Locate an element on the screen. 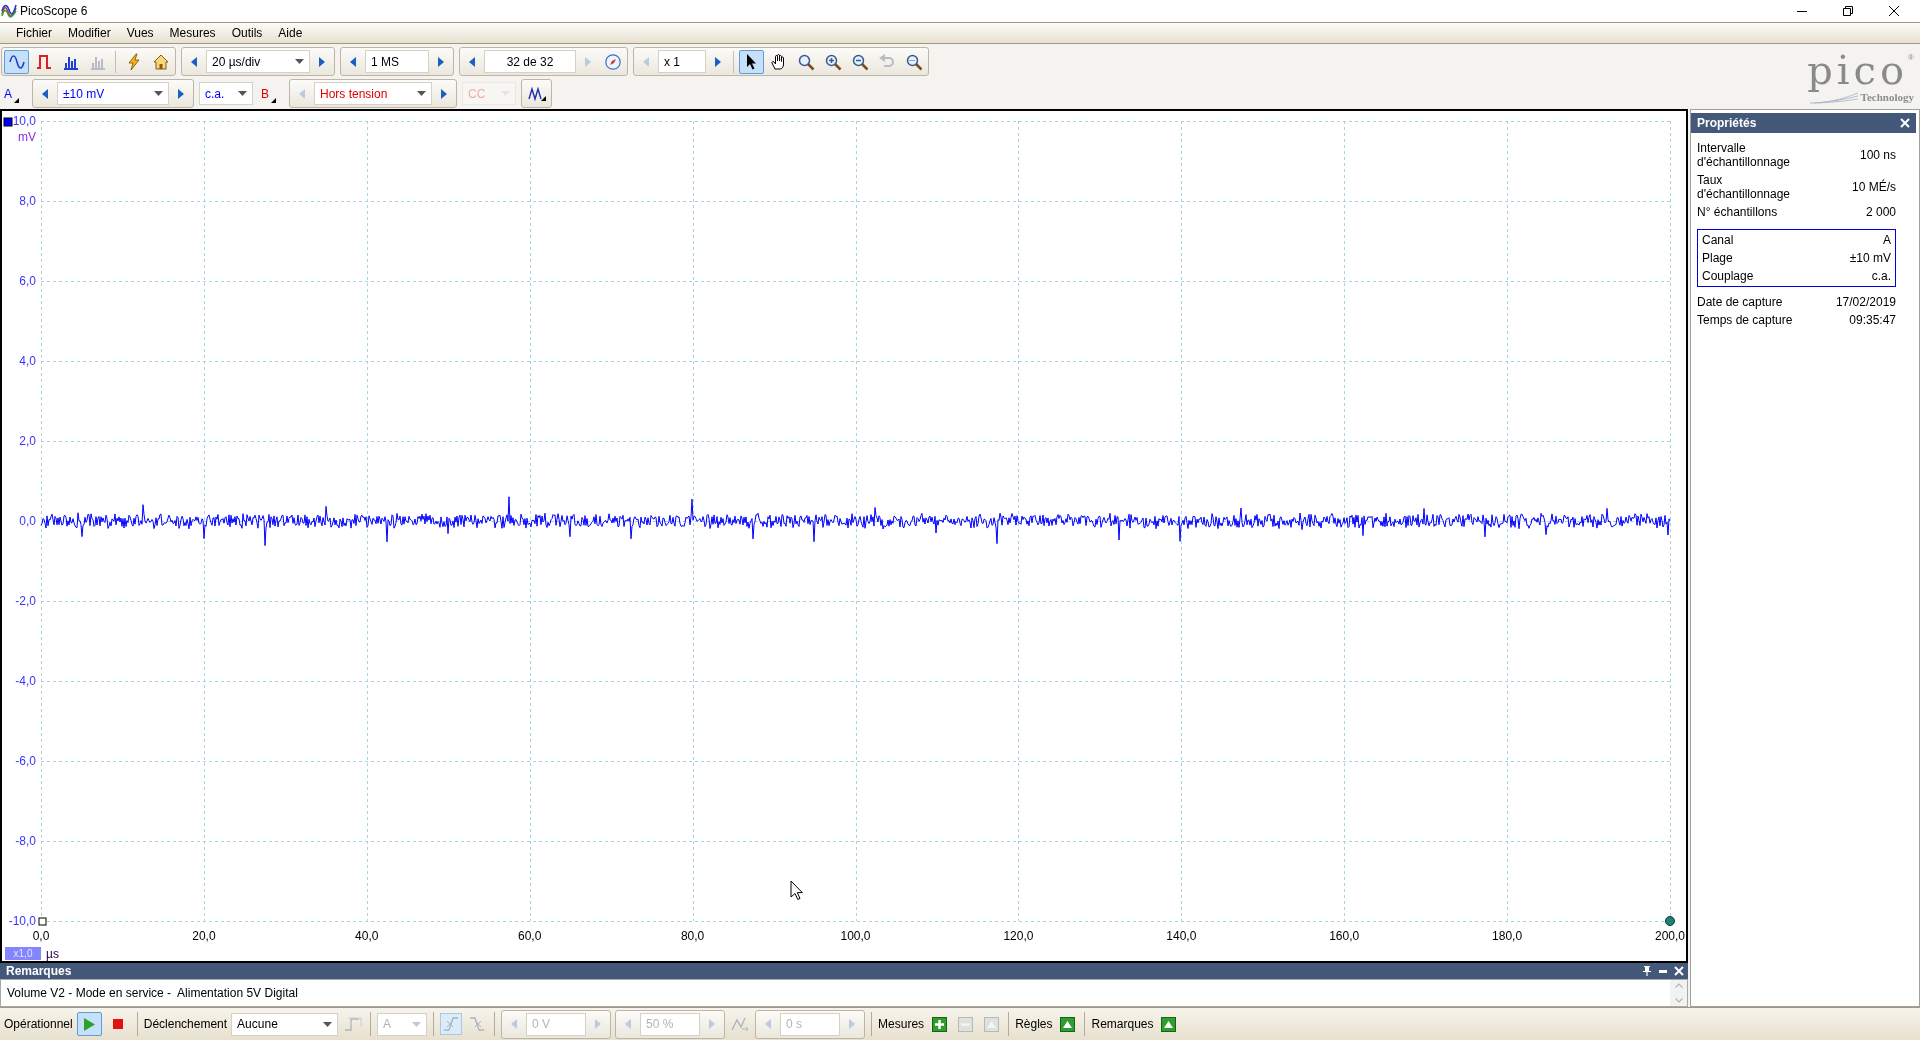 The image size is (1920, 1040). math-wave-icon is located at coordinates (536, 93).